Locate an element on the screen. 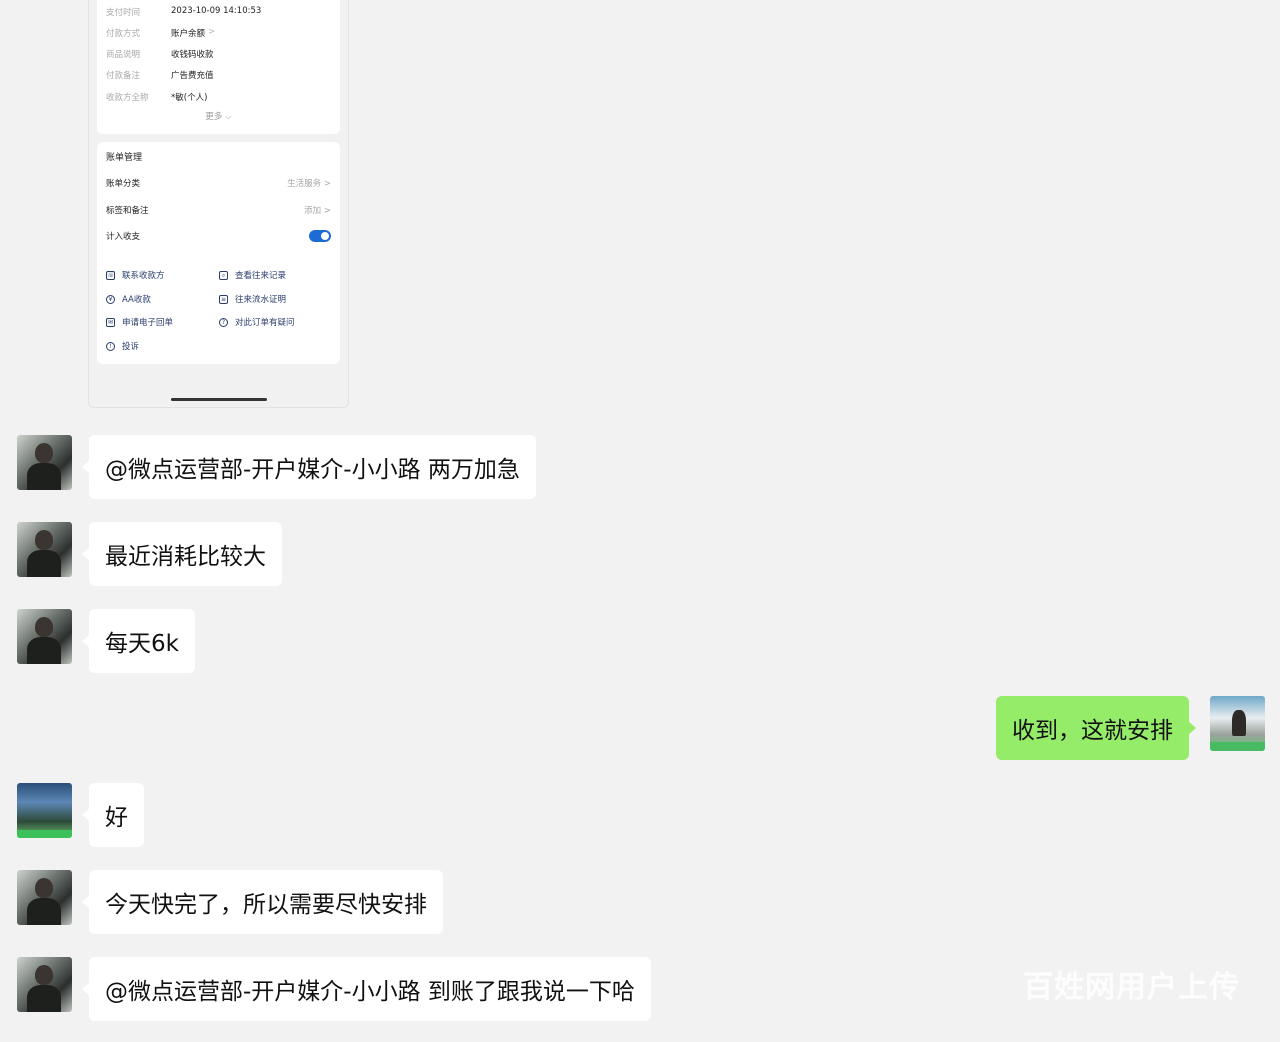  message-bubble: @微点运营部-开户媒介-小小路 两万加急 is located at coordinates (309, 467).